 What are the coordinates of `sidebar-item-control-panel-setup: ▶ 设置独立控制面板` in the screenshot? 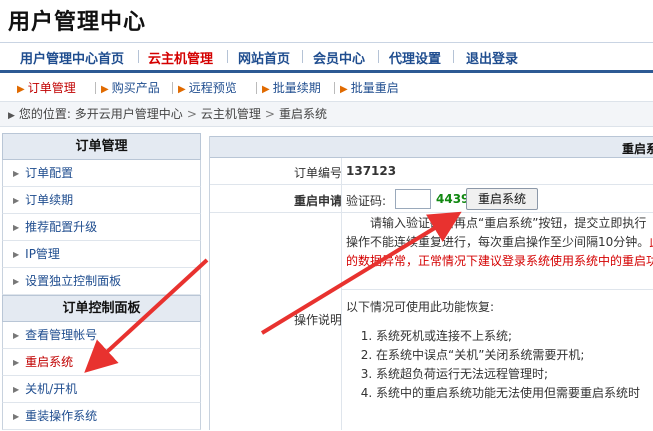 It's located at (101, 281).